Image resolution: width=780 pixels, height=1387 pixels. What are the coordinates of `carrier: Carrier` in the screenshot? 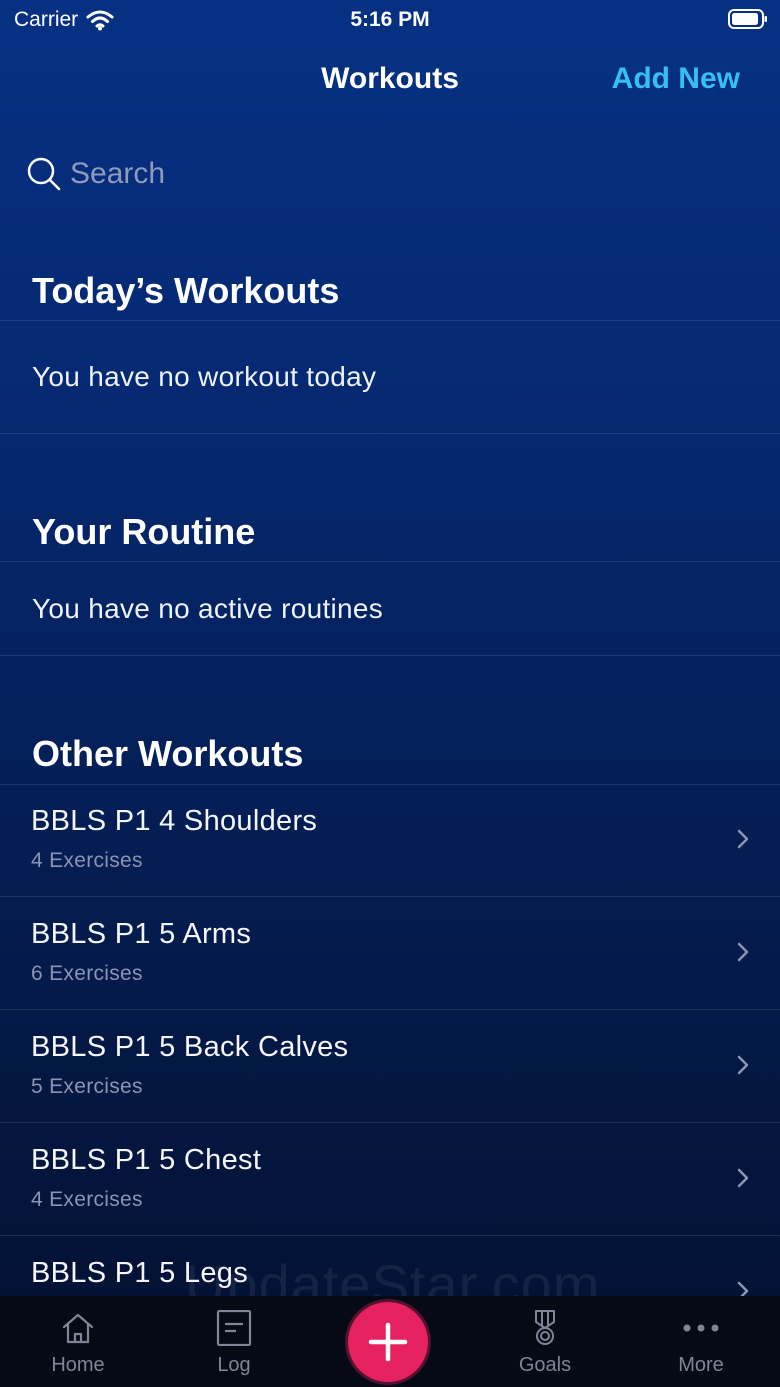 It's located at (64, 20).